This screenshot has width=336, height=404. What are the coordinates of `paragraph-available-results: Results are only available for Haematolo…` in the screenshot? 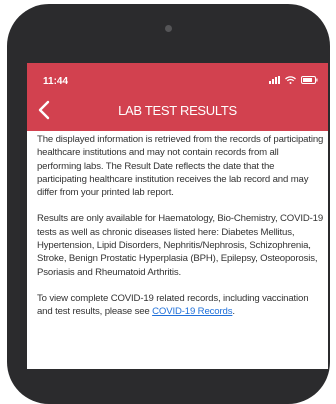 It's located at (180, 245).